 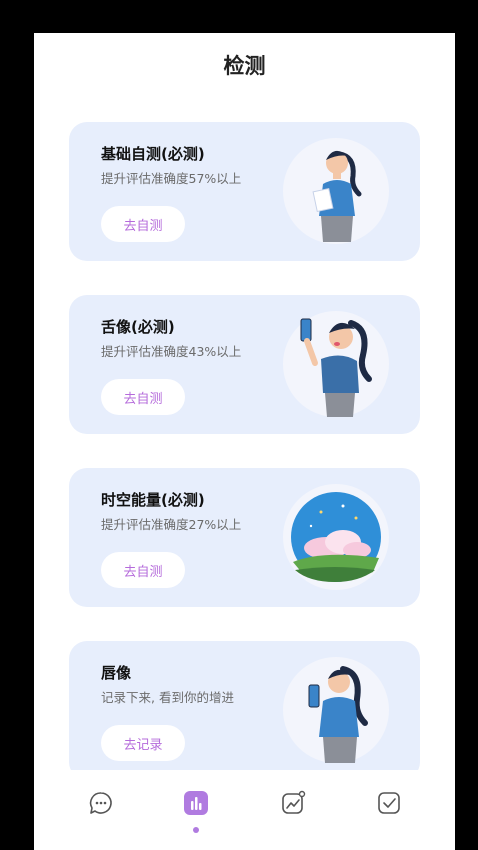 I want to click on card-tongue-test: 舌像(必测) 提升评估准确度43%以上 去自测, so click(x=244, y=364).